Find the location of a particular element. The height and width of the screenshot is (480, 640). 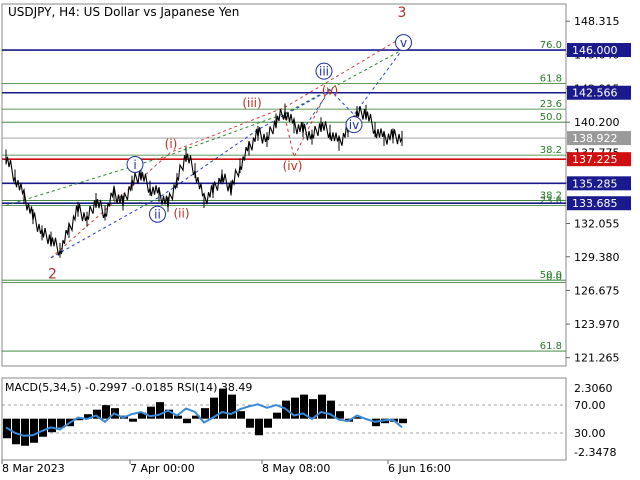

wave-label: iv is located at coordinates (354, 125).